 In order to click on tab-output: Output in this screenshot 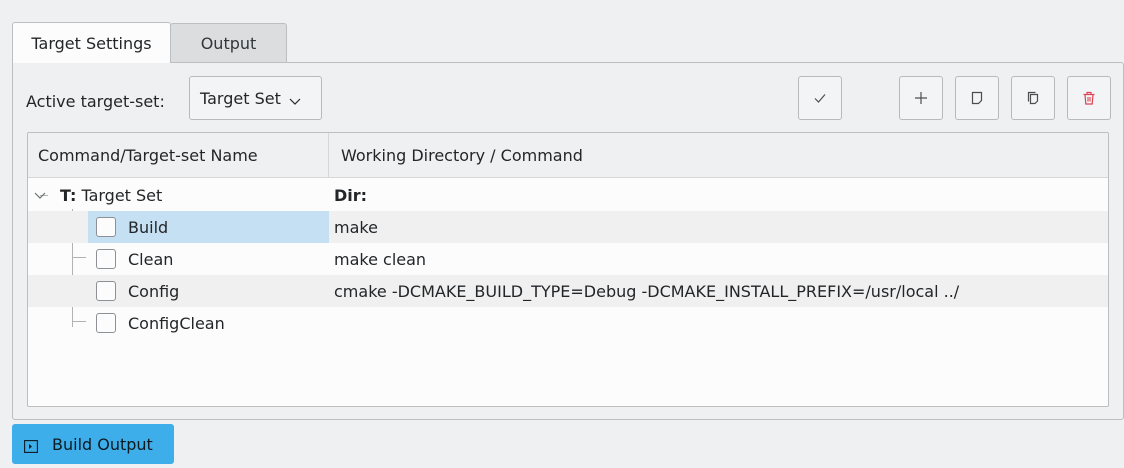, I will do `click(228, 43)`.